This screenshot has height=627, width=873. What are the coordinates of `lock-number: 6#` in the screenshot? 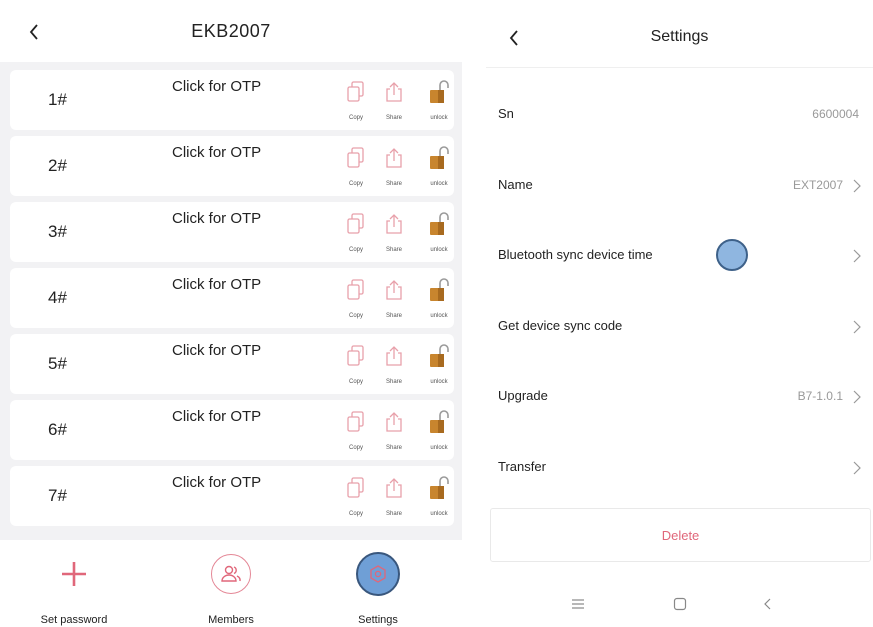 It's located at (57, 429).